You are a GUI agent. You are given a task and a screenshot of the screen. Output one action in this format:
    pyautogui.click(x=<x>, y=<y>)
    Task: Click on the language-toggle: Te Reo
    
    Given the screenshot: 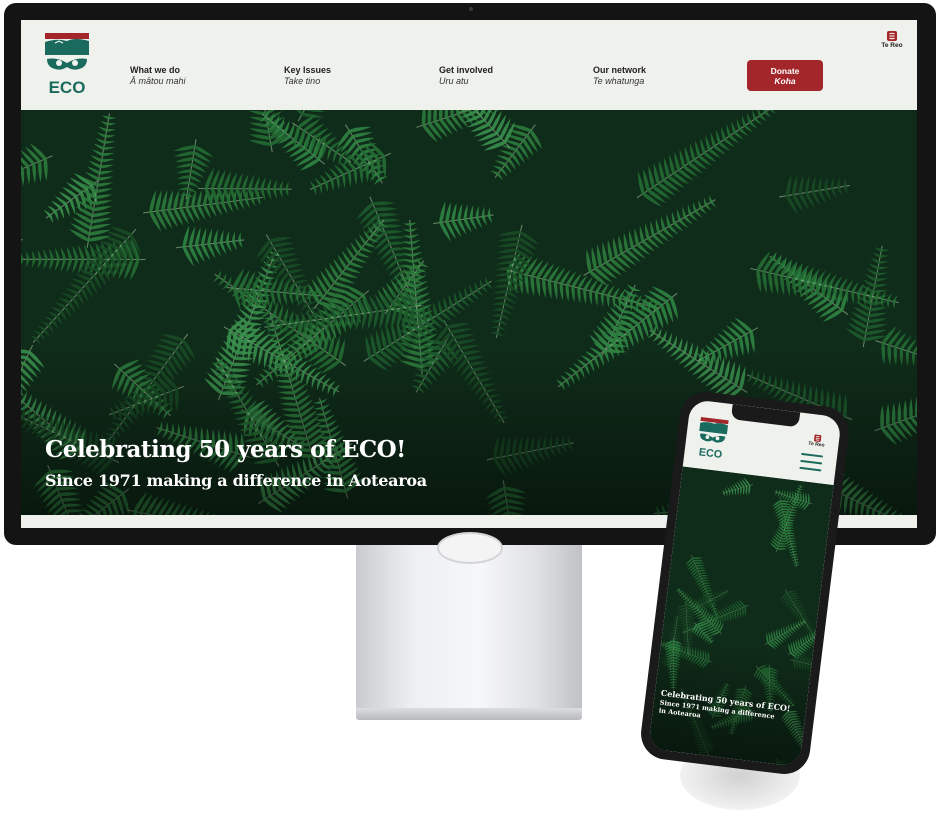 What is the action you would take?
    pyautogui.click(x=892, y=40)
    